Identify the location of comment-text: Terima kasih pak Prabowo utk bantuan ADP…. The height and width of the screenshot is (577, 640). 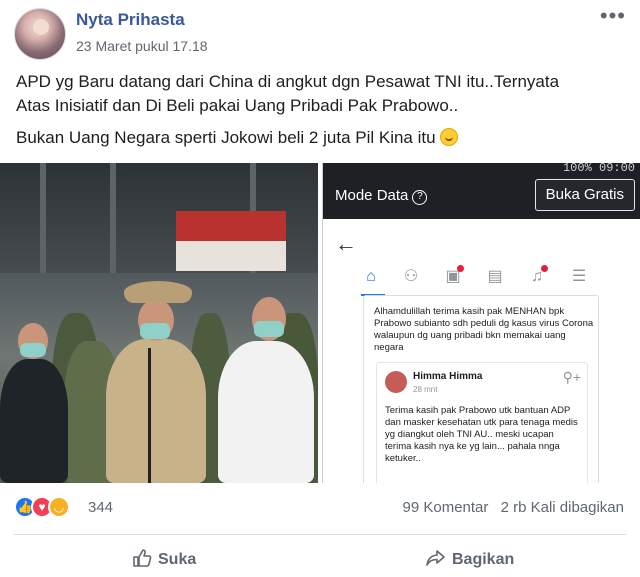
(481, 434).